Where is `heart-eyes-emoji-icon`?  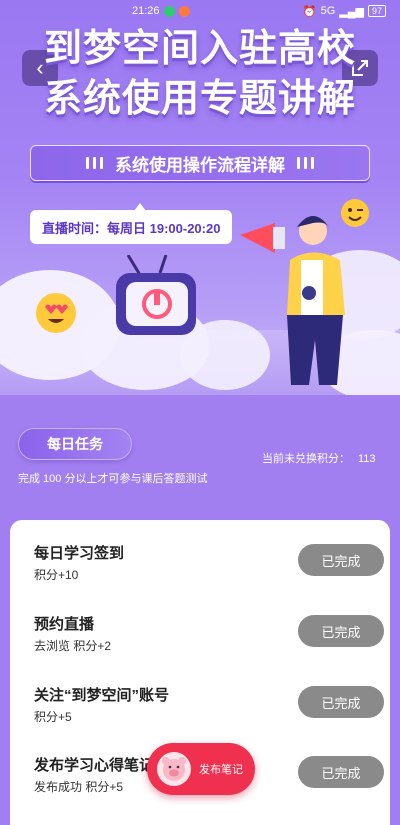
heart-eyes-emoji-icon is located at coordinates (56, 313).